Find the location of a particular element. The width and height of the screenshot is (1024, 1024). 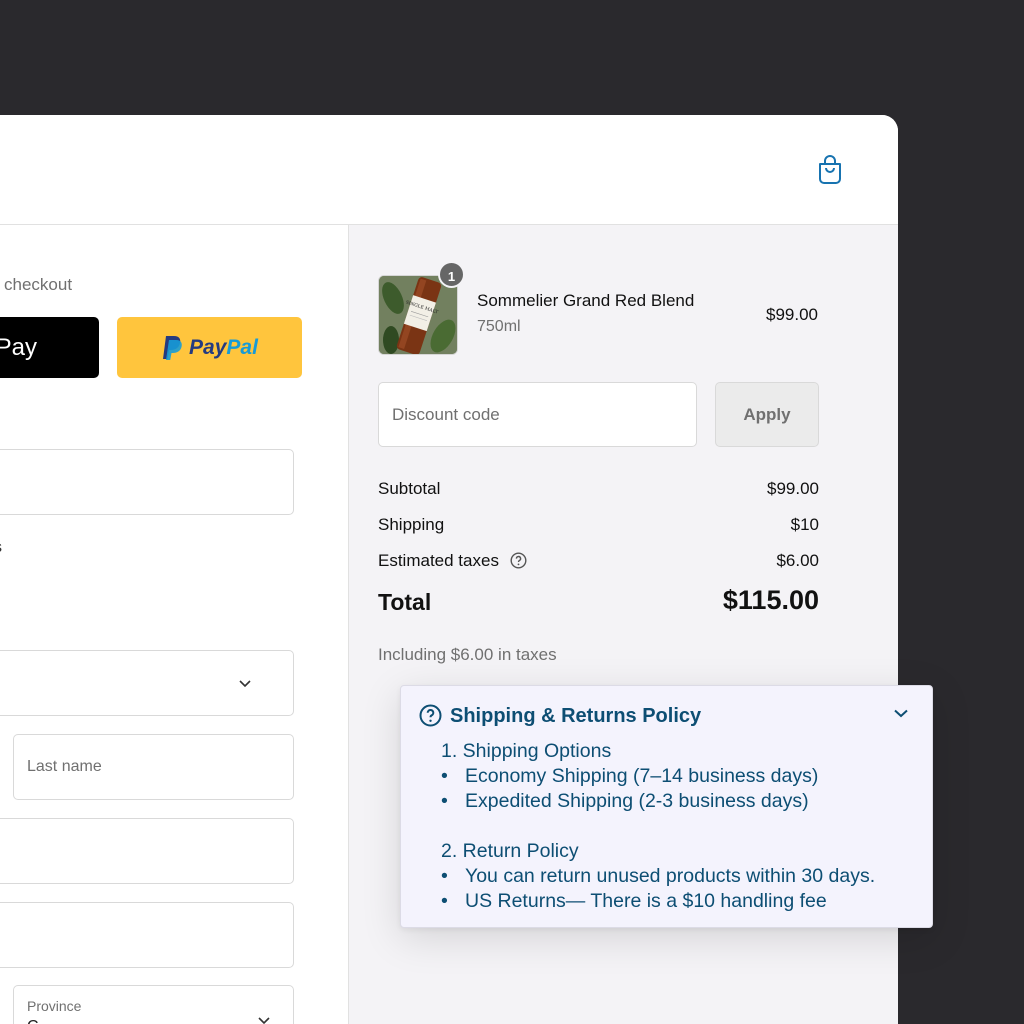

policy-list-item: • US Returns— There is a $10 handling fee is located at coordinates (634, 901).